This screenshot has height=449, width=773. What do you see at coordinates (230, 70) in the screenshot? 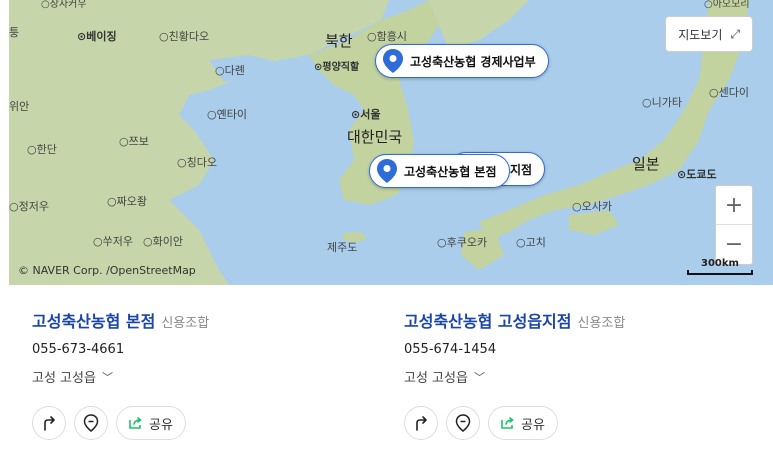
I see `label-dalian: ○다롄` at bounding box center [230, 70].